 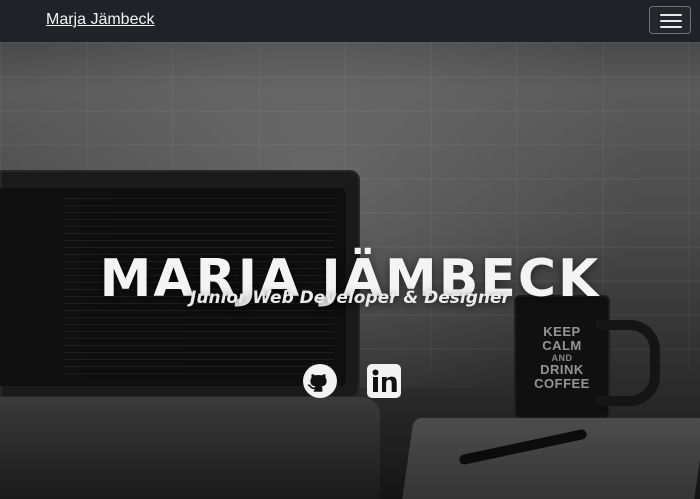 I want to click on menu-toggle-button, so click(x=670, y=20).